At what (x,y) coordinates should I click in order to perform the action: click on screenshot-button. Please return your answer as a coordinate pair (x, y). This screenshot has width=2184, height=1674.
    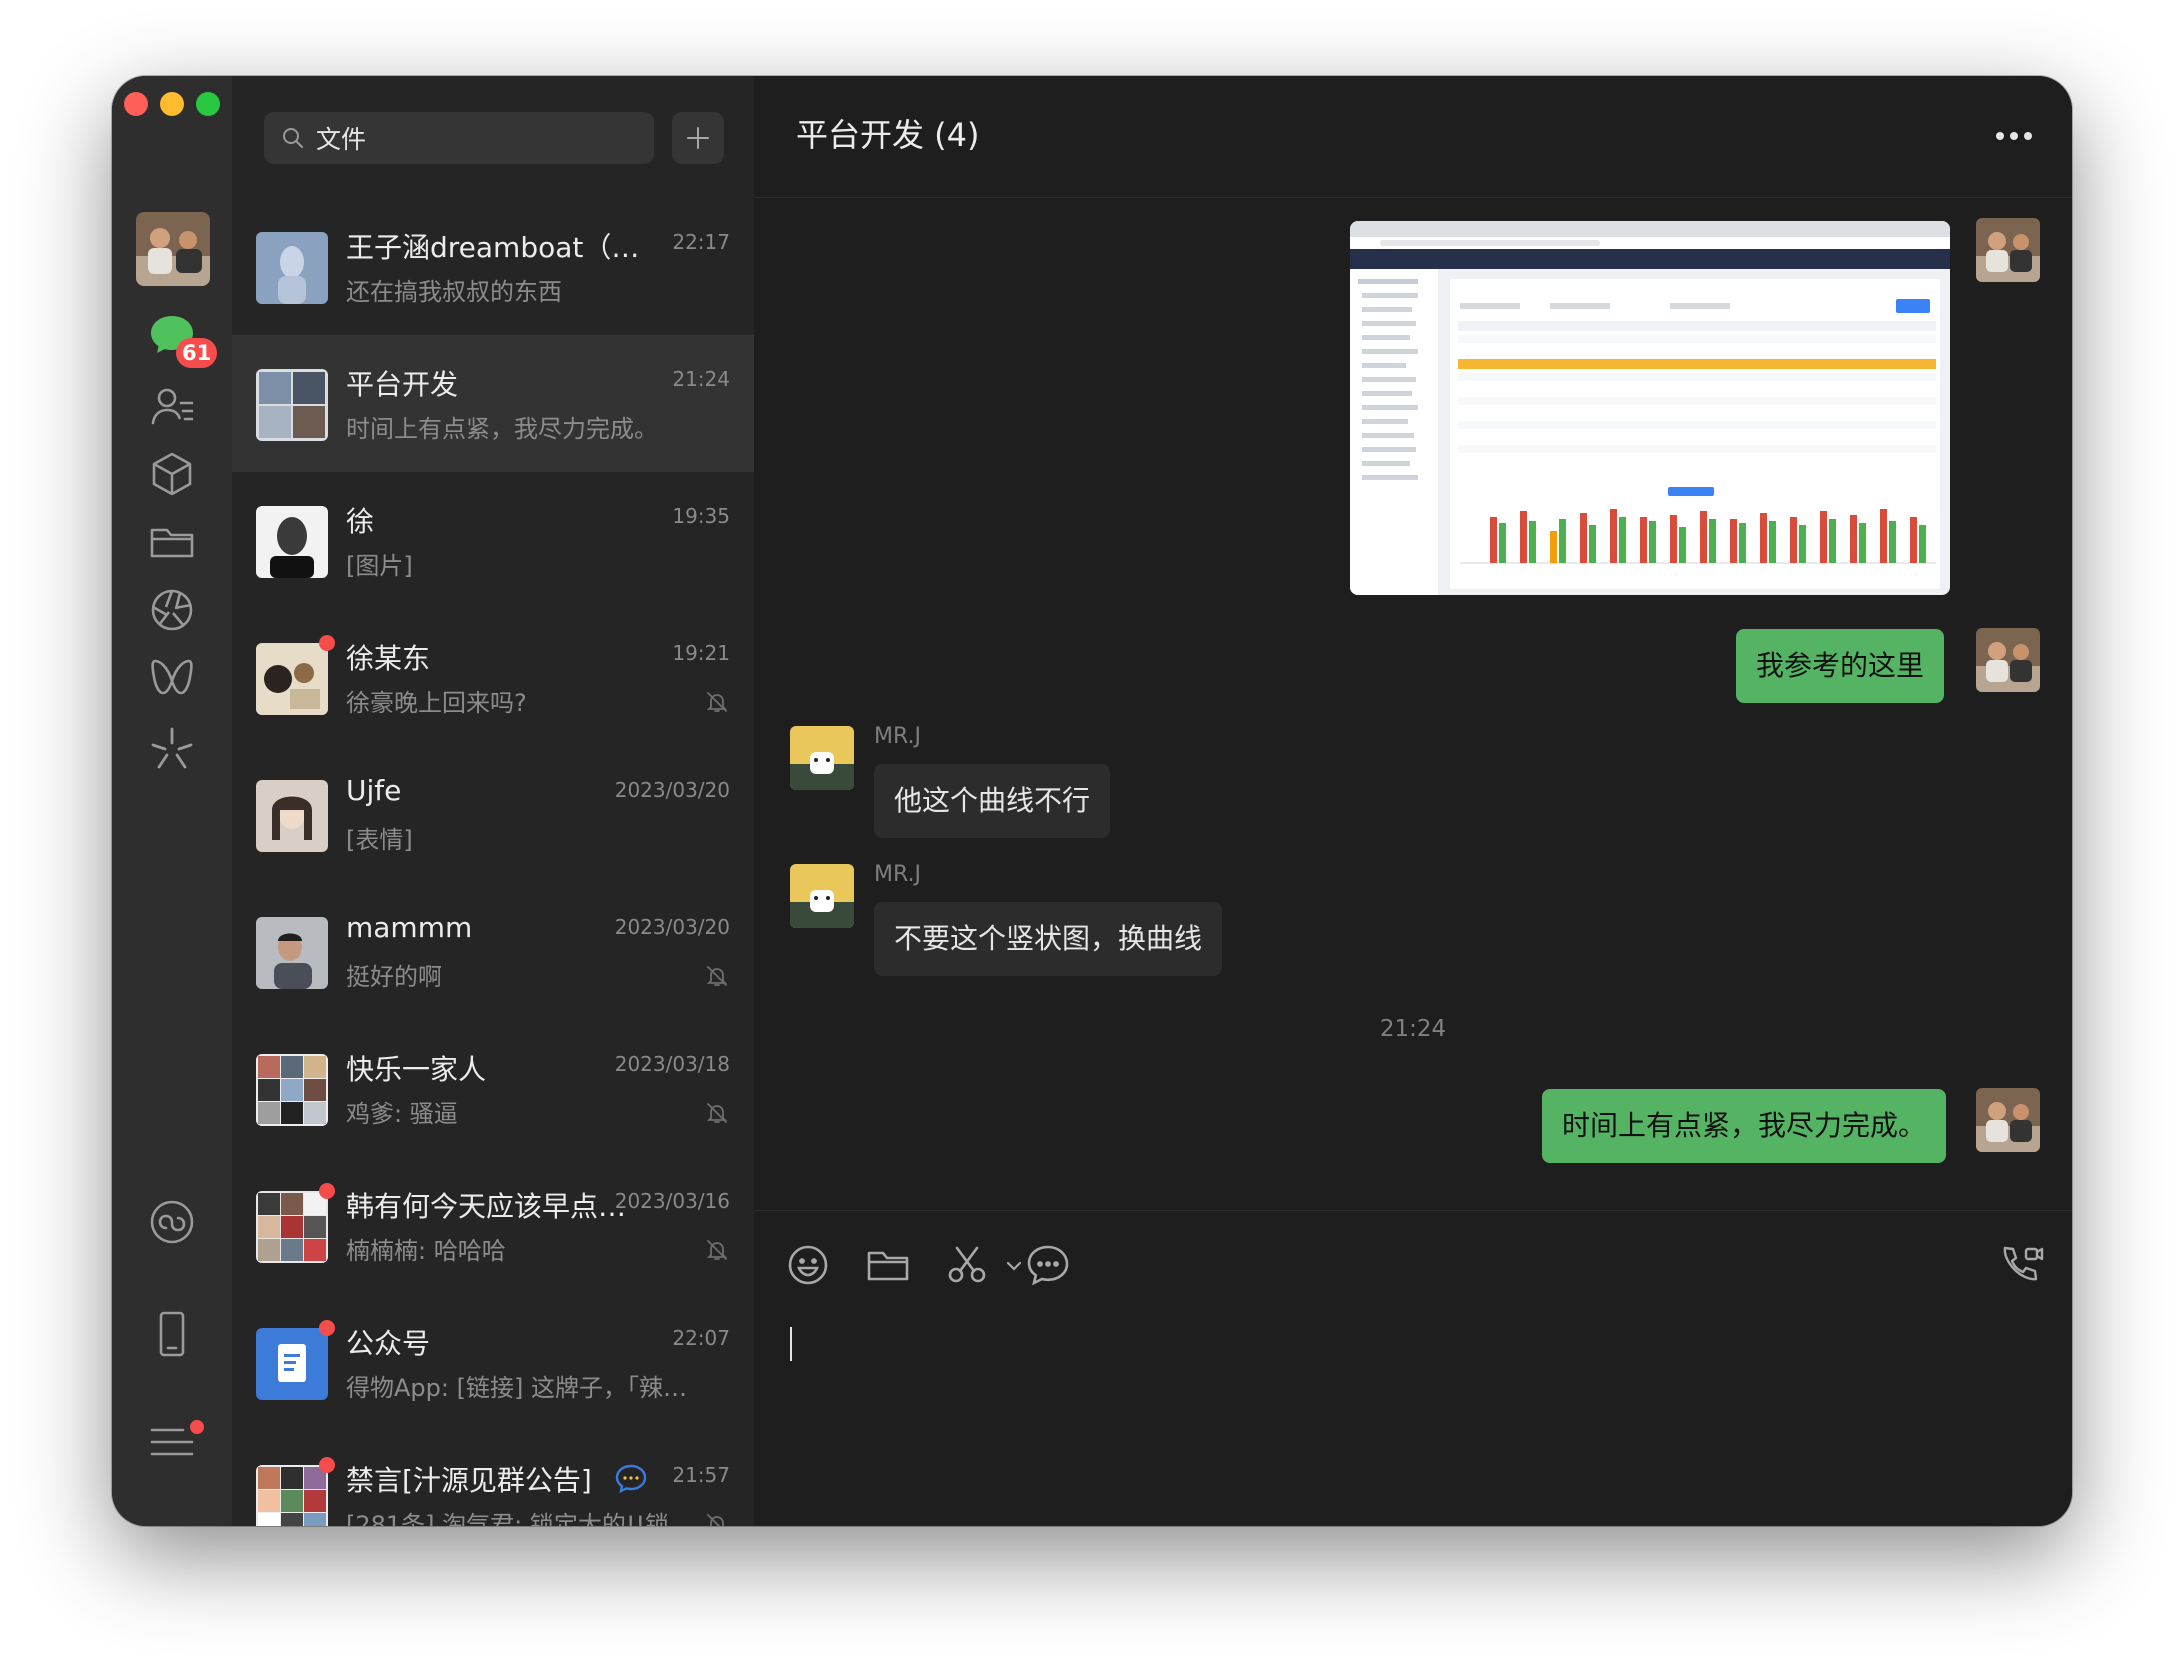
    Looking at the image, I should click on (968, 1265).